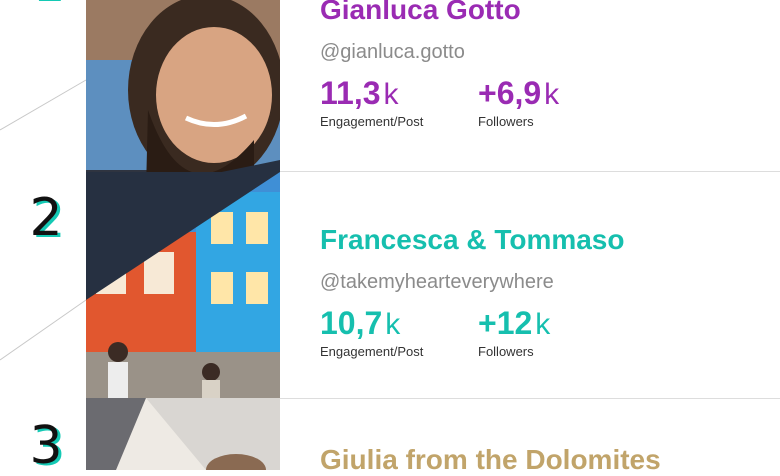 The width and height of the screenshot is (780, 476). I want to click on stats-row: 10,7 k Engagement/Post +12 k Followers, so click(540, 332).